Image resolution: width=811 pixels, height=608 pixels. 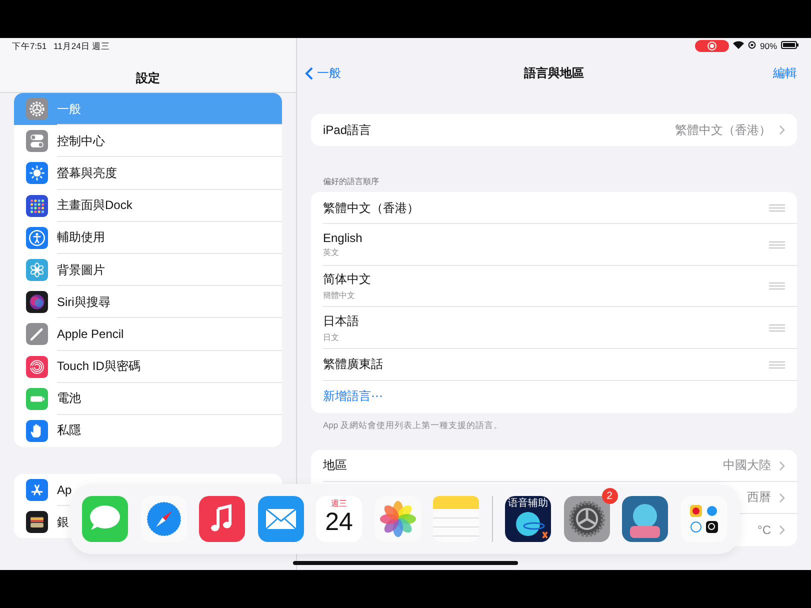 I want to click on language-subtitle: 英文, so click(x=331, y=252).